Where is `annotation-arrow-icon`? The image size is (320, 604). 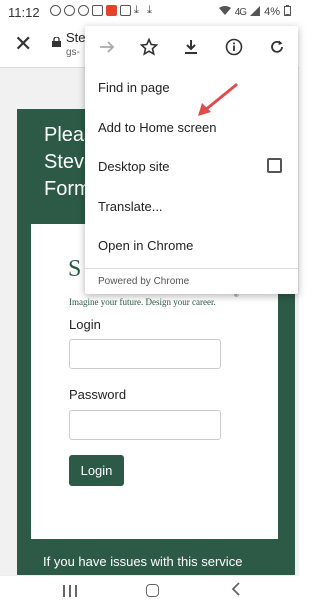
annotation-arrow-icon is located at coordinates (218, 99).